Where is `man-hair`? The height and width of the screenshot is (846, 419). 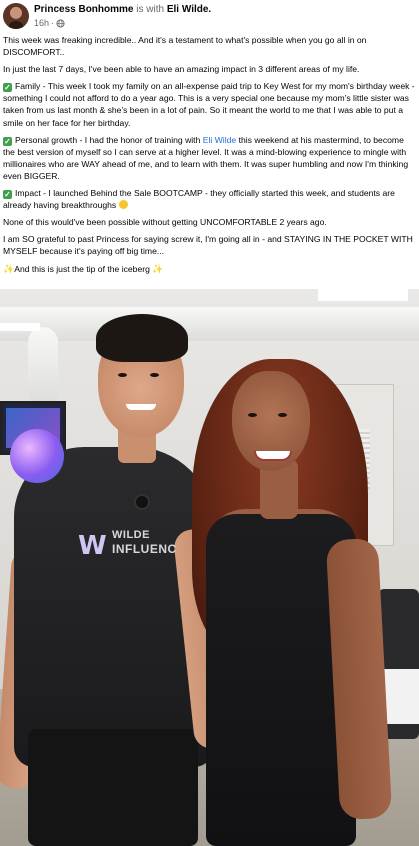
man-hair is located at coordinates (142, 338).